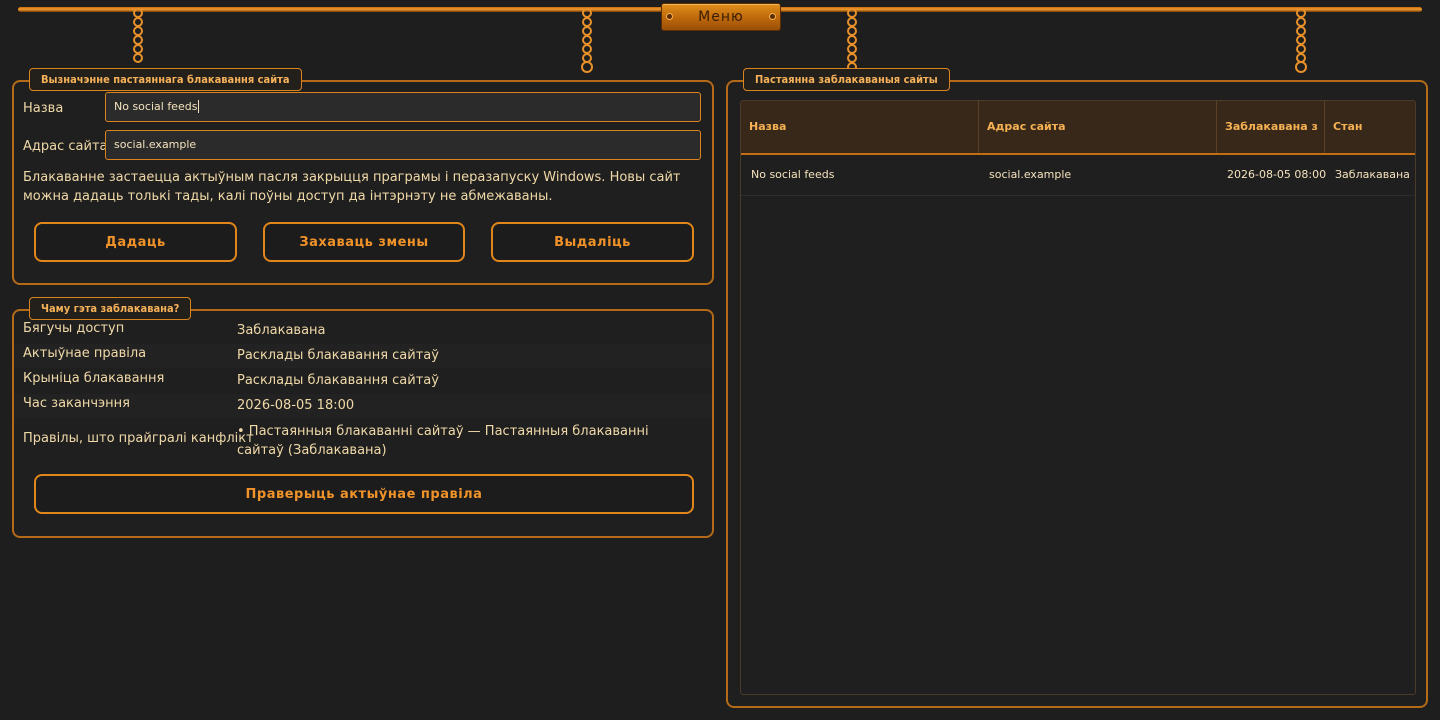  I want to click on info-row-end-time: Час заканчэння 2026-08-05 18:00, so click(363, 406).